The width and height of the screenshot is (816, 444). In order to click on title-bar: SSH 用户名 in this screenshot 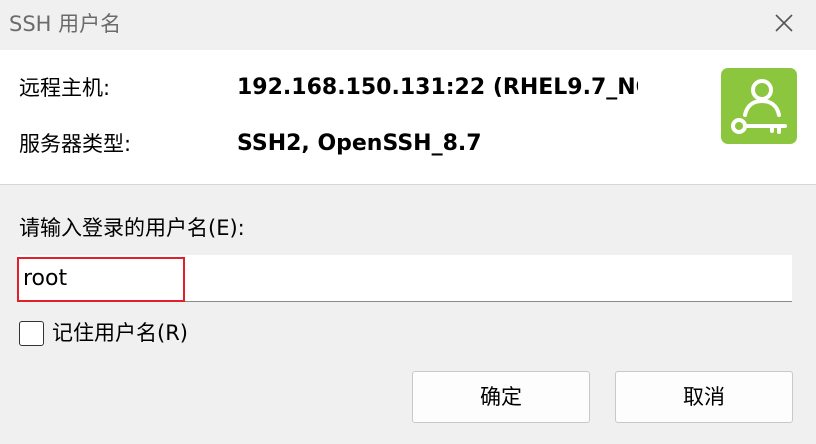, I will do `click(408, 25)`.